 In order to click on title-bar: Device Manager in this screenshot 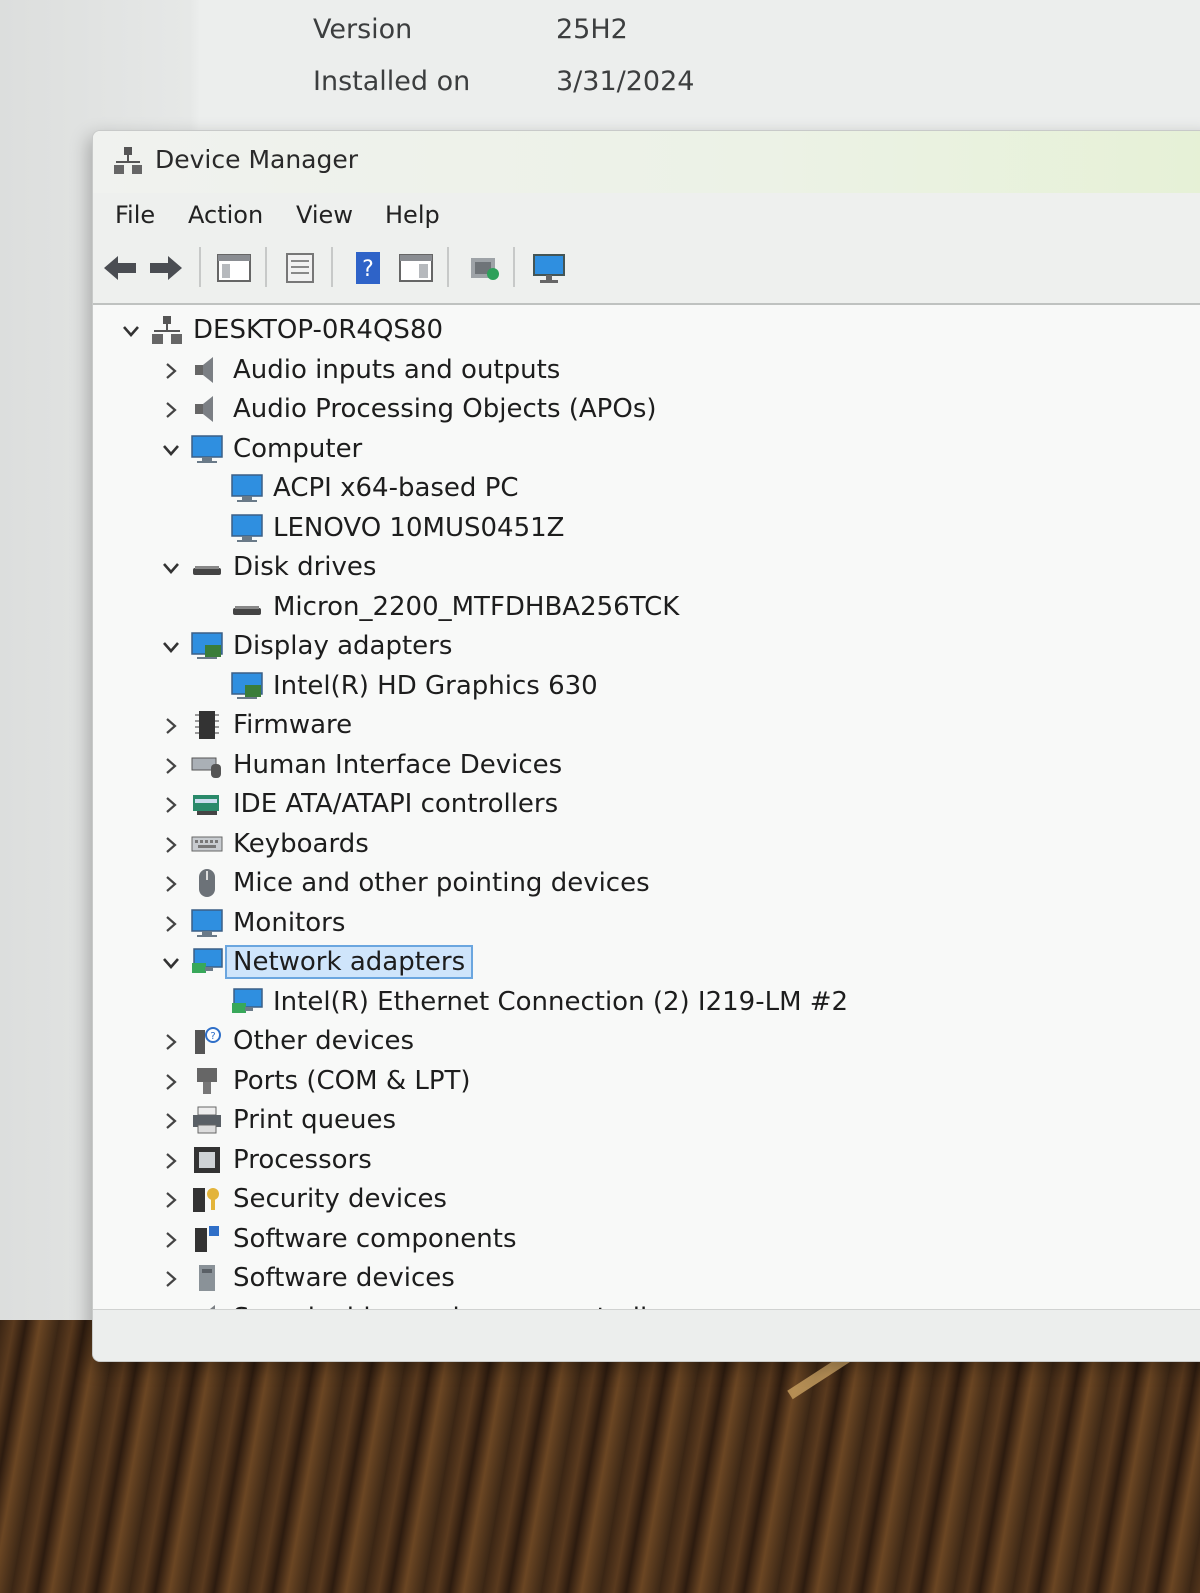, I will do `click(646, 162)`.